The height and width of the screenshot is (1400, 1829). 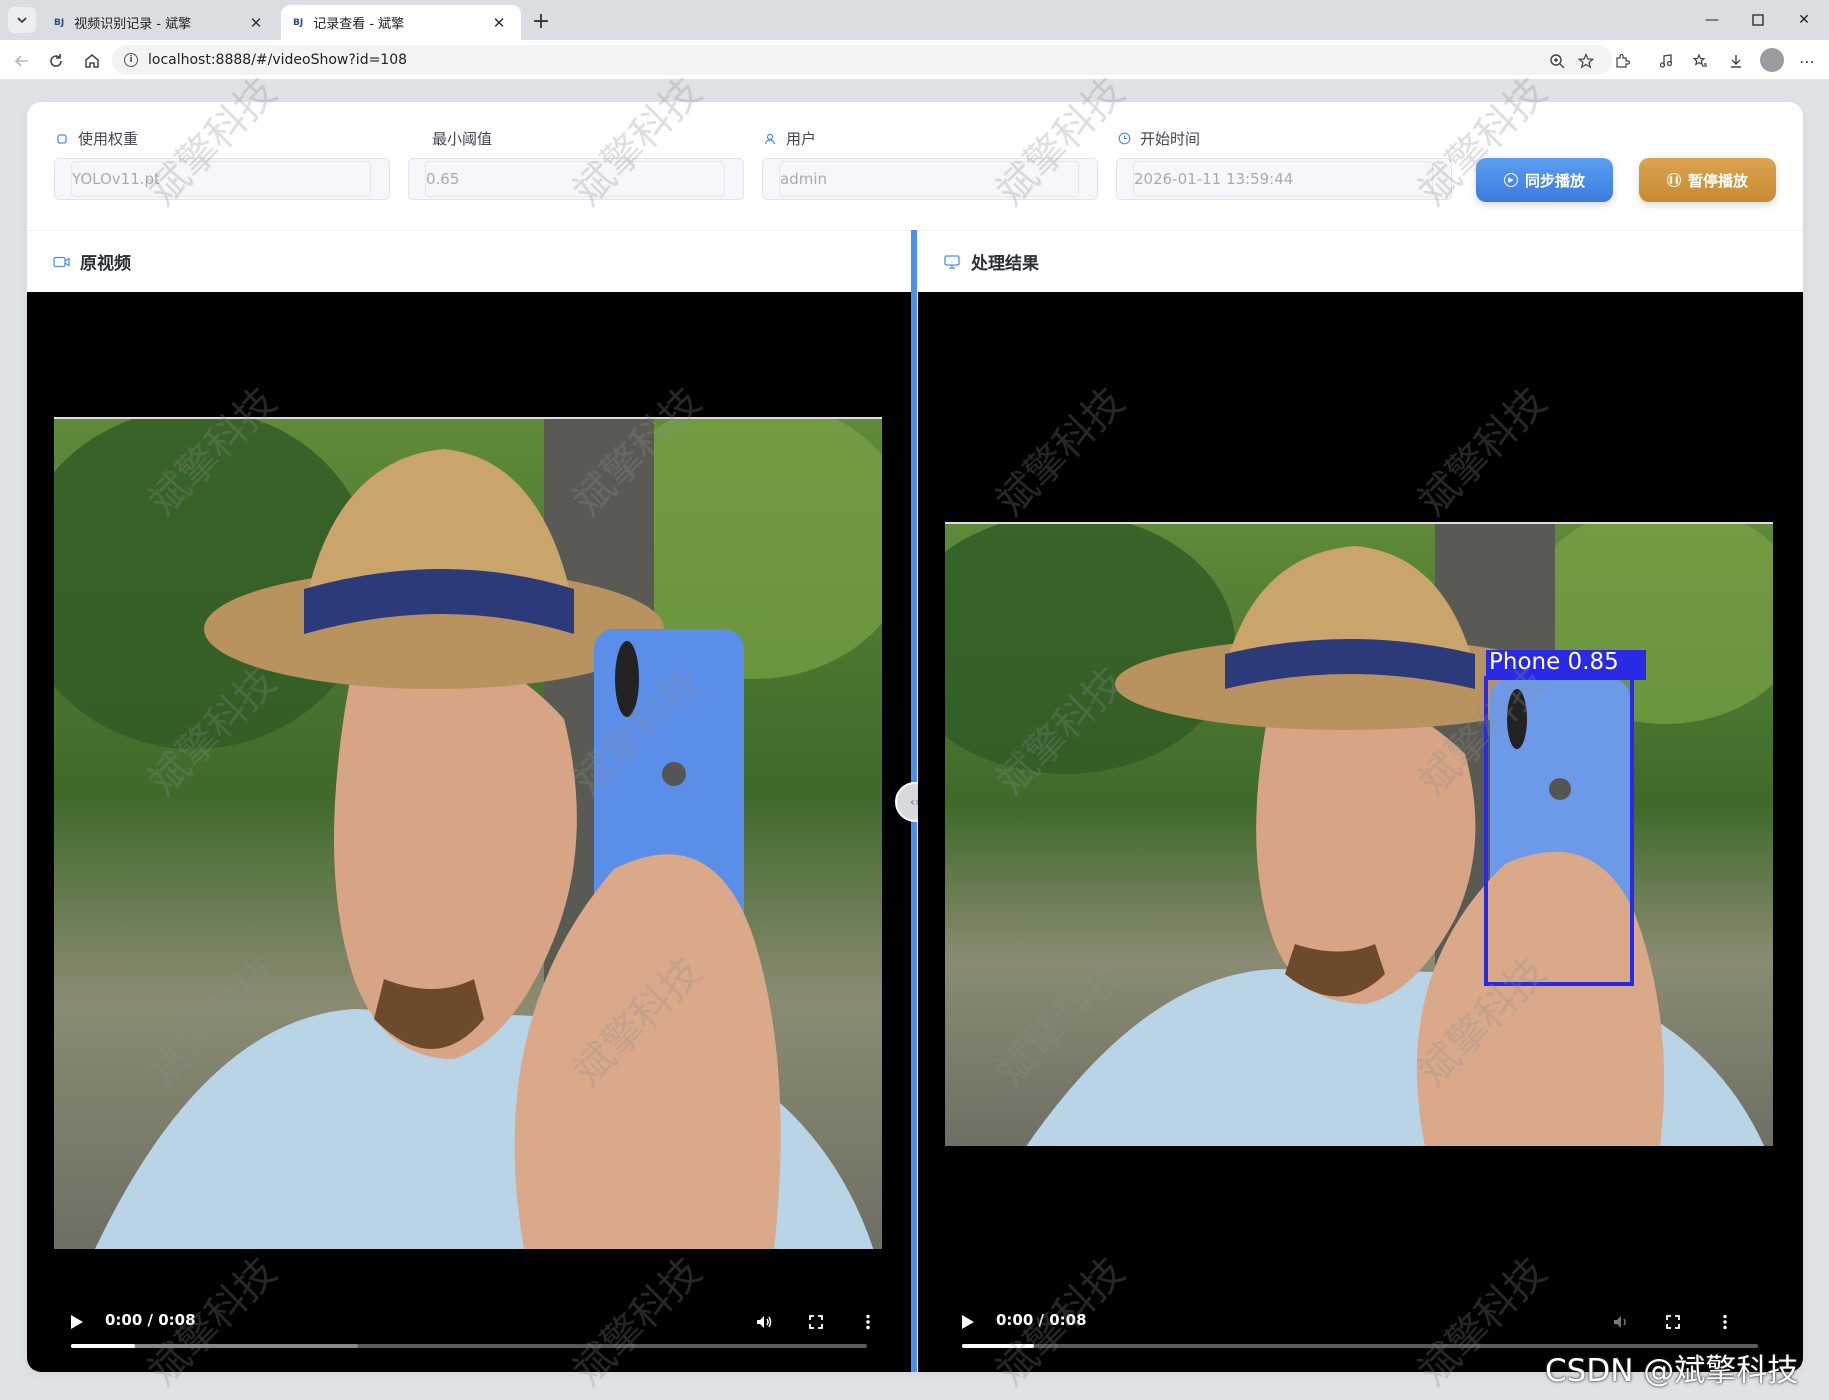 What do you see at coordinates (862, 60) in the screenshot?
I see `address-bar: i localhost:8888/#/videoShow?id=108` at bounding box center [862, 60].